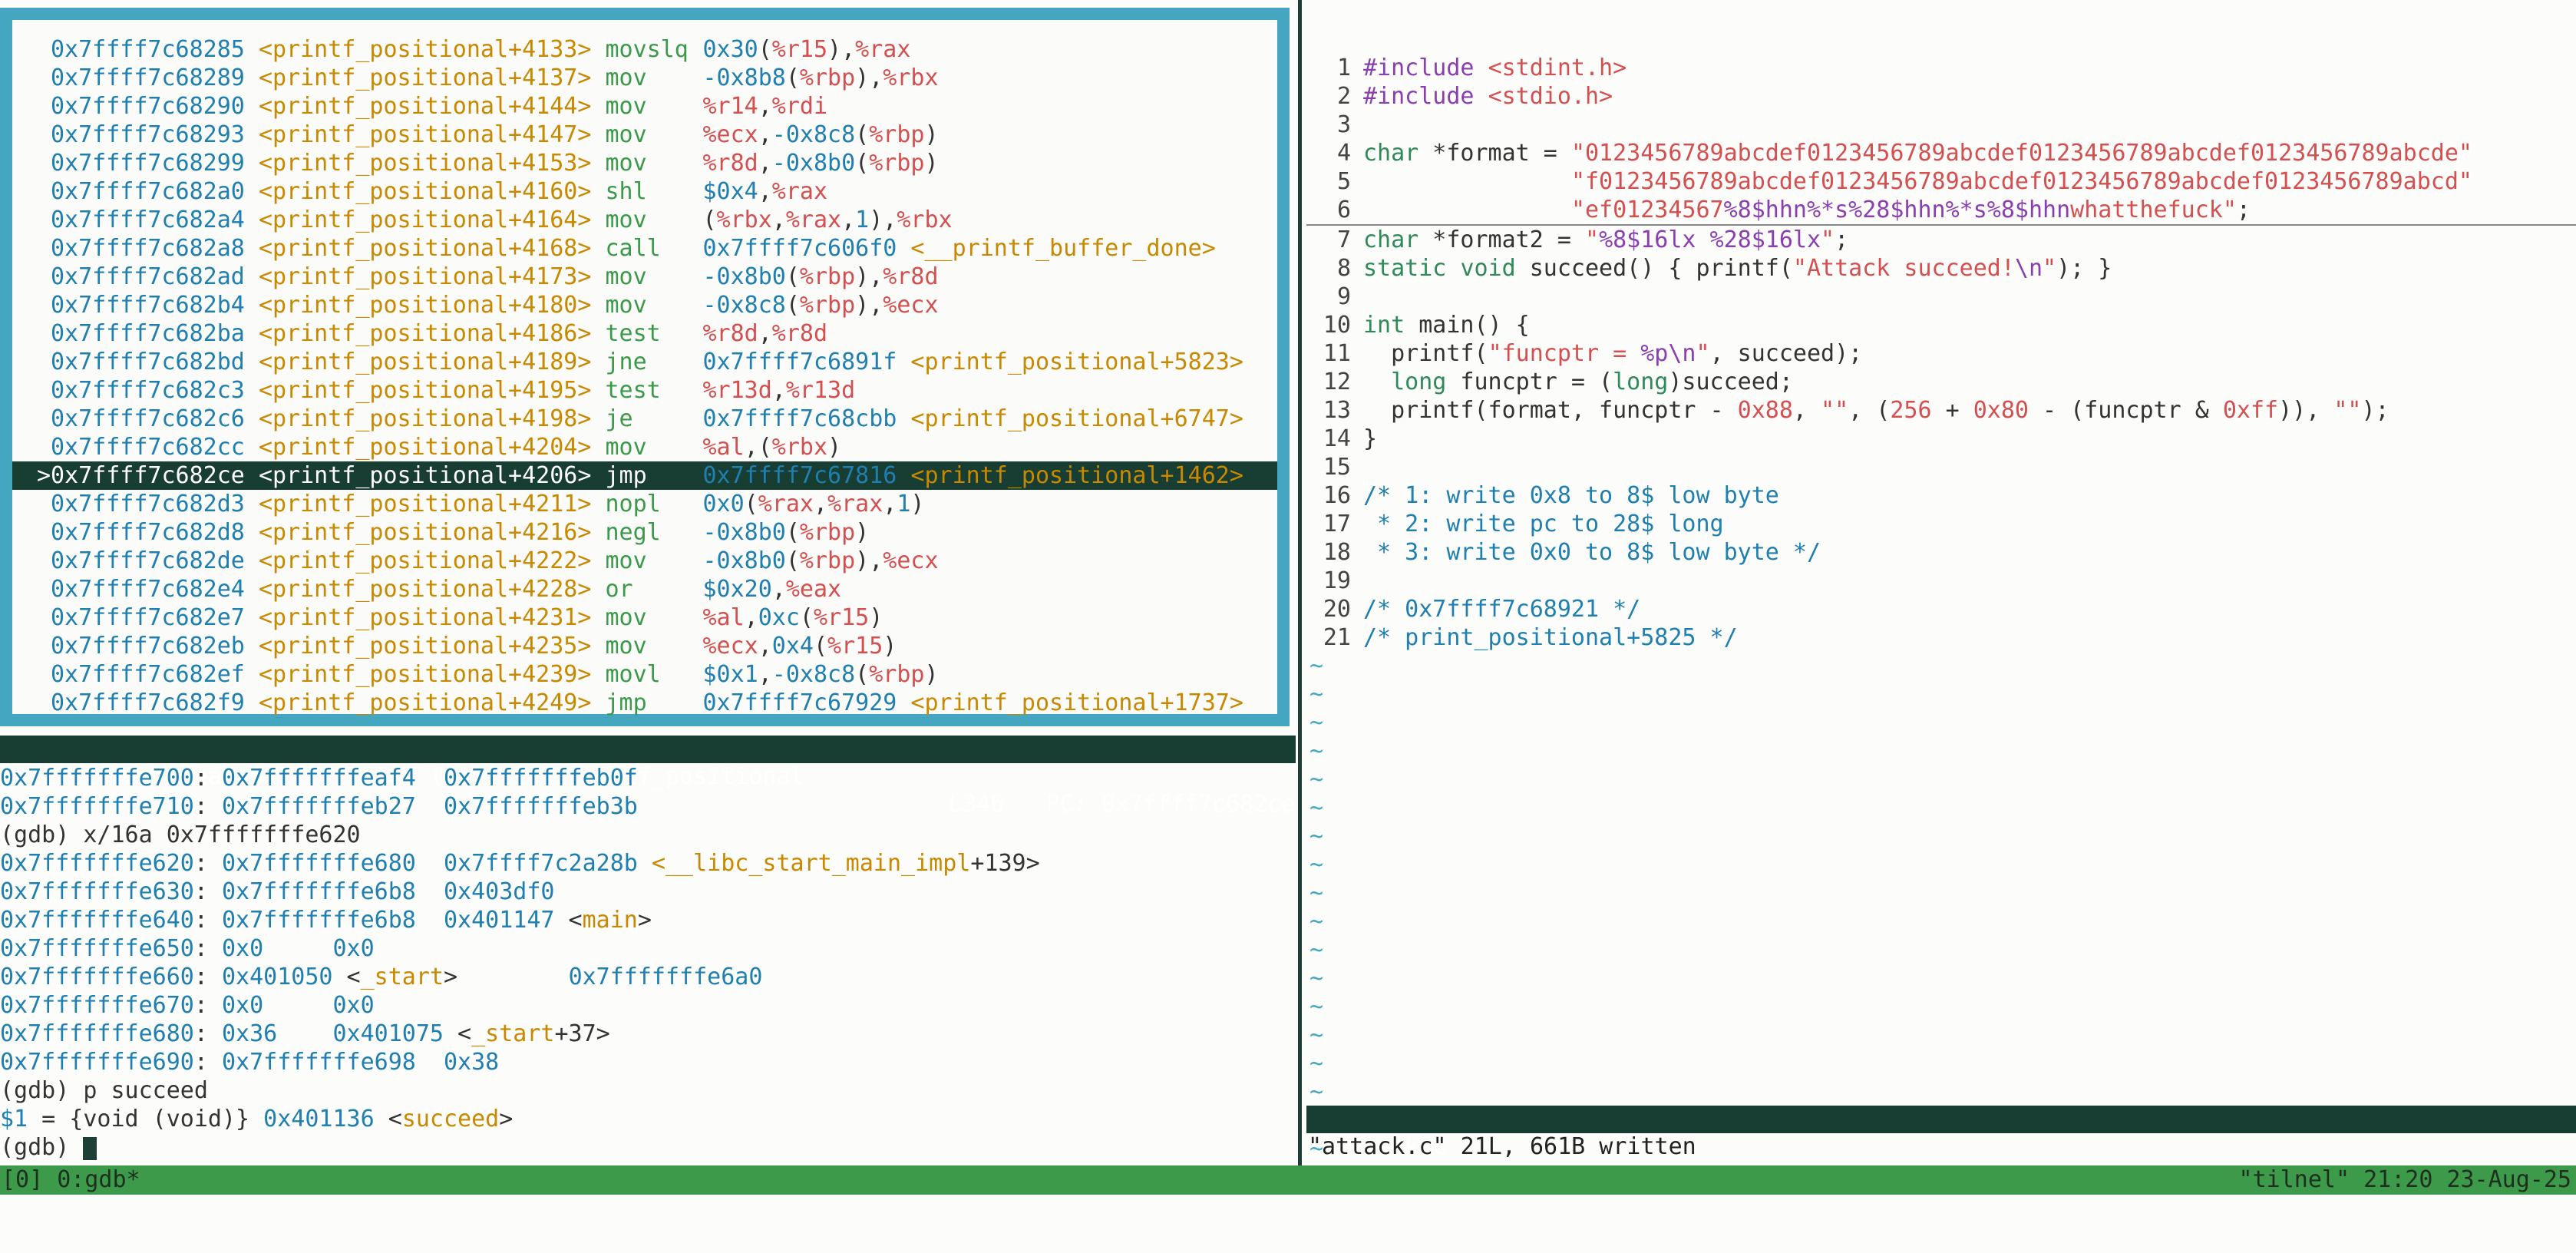  I want to click on asm-operand-token: -0x8b0, so click(813, 164).